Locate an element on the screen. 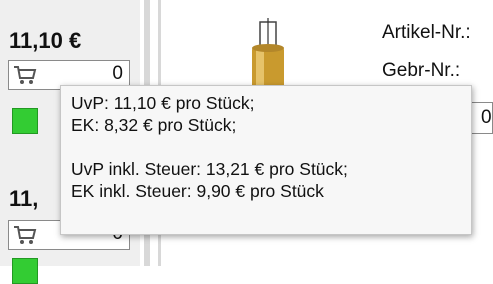 The height and width of the screenshot is (284, 493). price-label: 11,10 € is located at coordinates (45, 40).